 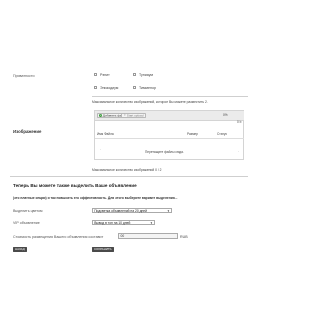 What do you see at coordinates (101, 116) in the screenshot?
I see `plus-icon: +` at bounding box center [101, 116].